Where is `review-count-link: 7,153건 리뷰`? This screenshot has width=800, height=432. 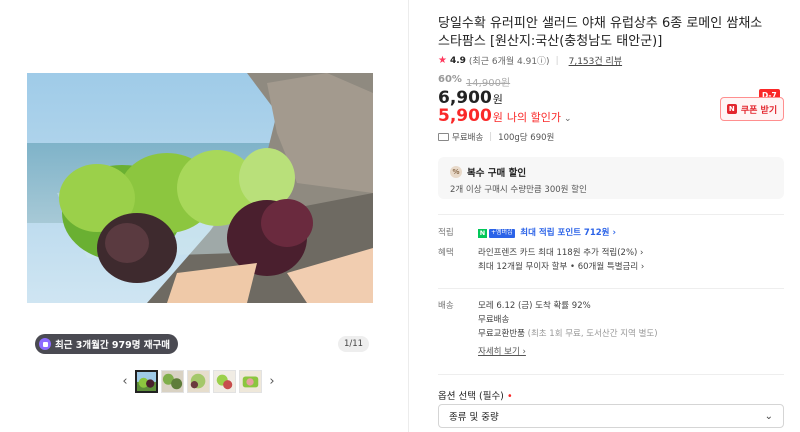 review-count-link: 7,153건 리뷰 is located at coordinates (595, 60).